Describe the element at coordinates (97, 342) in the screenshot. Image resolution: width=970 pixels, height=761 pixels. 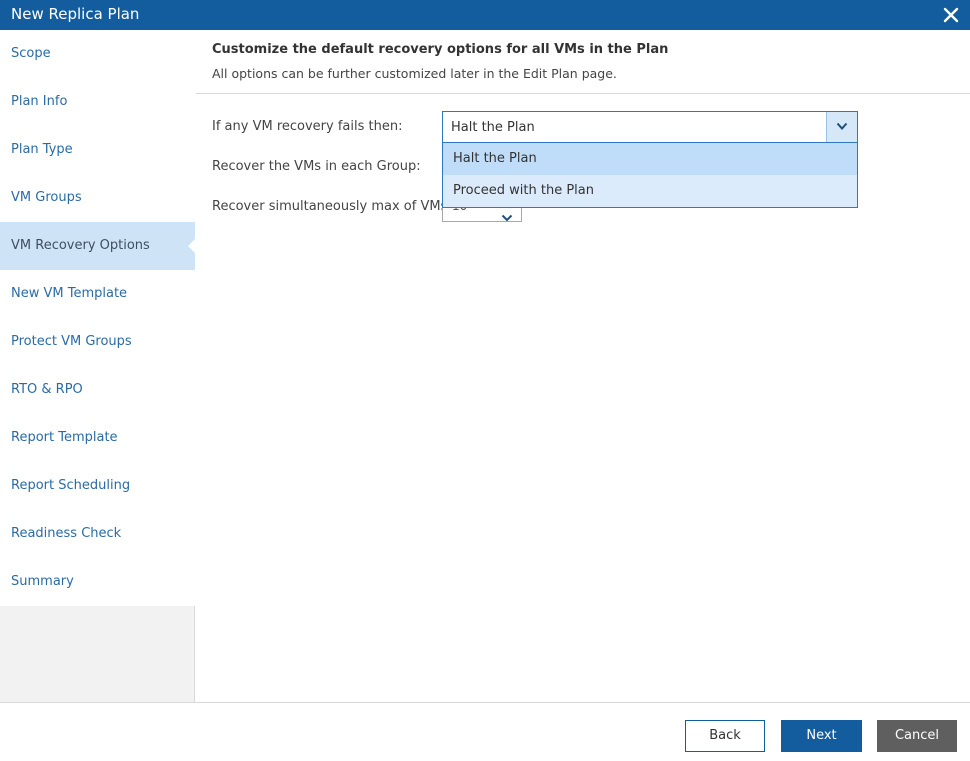
I see `sidebar-item-protect-vm-groups: Protect VM Groups` at that location.